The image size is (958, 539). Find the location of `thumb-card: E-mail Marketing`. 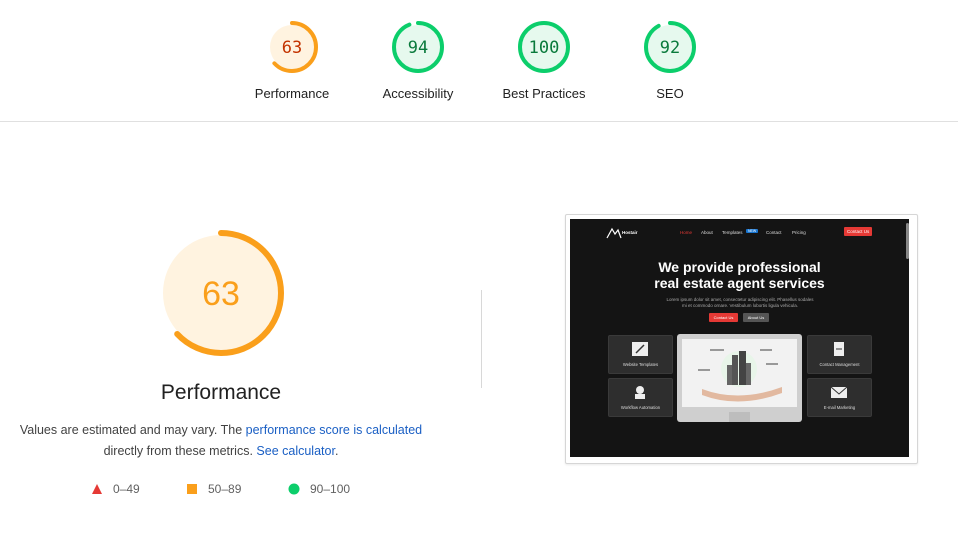

thumb-card: E-mail Marketing is located at coordinates (839, 397).